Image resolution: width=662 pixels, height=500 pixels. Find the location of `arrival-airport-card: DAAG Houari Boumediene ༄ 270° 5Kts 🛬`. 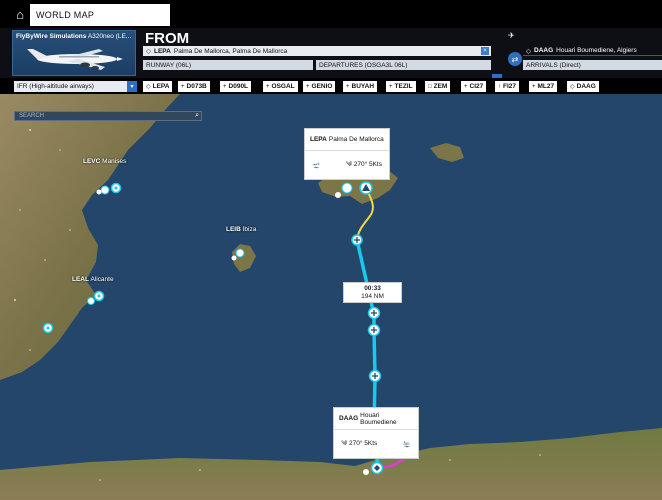

arrival-airport-card: DAAG Houari Boumediene ༄ 270° 5Kts 🛬 is located at coordinates (376, 433).